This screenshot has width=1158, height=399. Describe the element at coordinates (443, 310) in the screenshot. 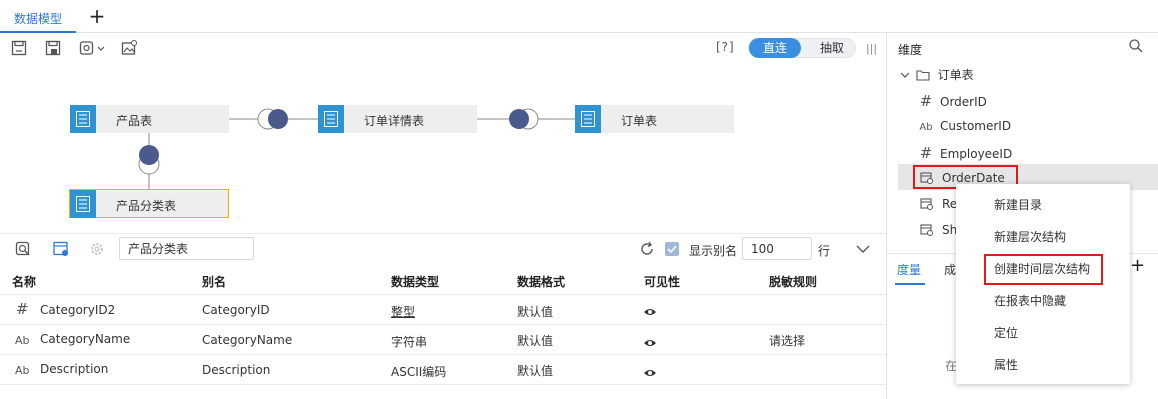

I see `table-row: # CategoryID2 CategoryID 整型 默认值` at that location.